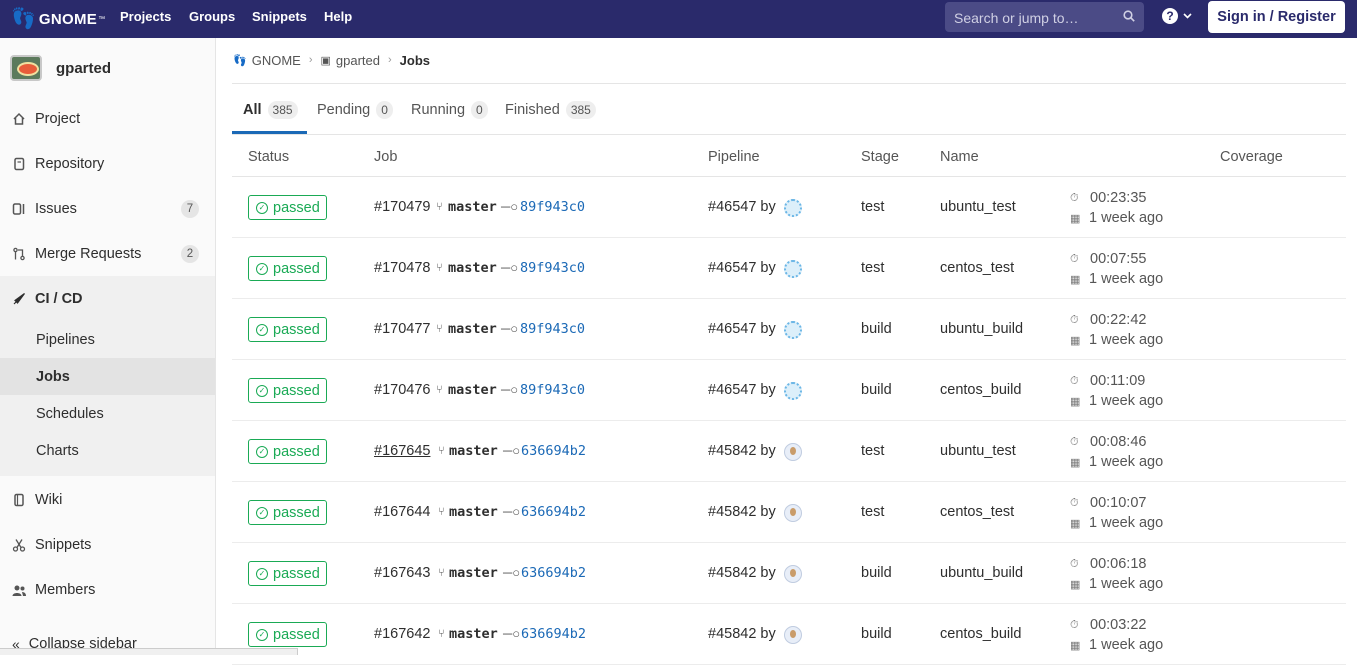  Describe the element at coordinates (107, 339) in the screenshot. I see `submenu-item-pipelines: Pipelines` at that location.